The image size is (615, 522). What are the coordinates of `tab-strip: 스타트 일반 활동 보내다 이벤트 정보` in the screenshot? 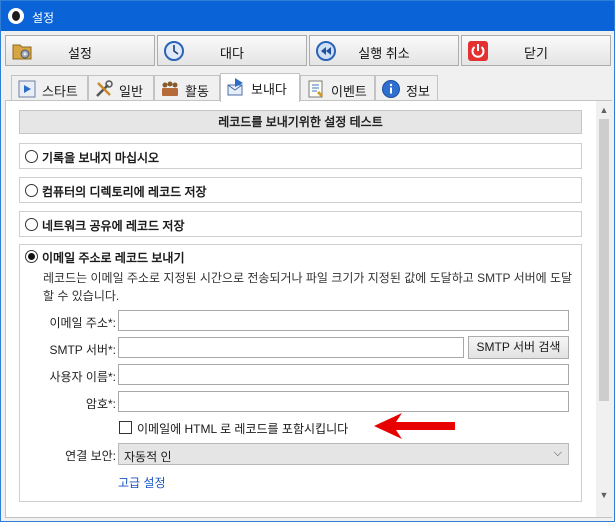 It's located at (308, 87).